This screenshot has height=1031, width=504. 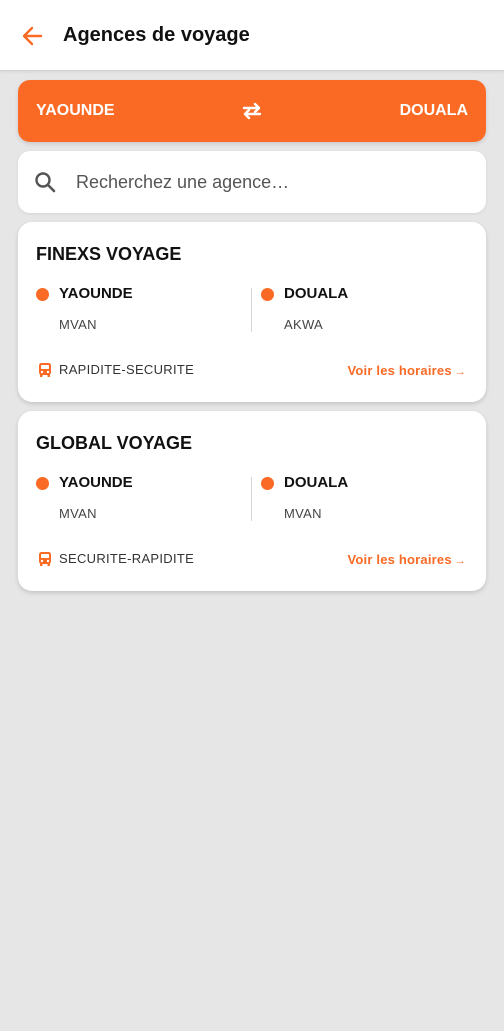 I want to click on app-bar: Agences de voyage, so click(x=252, y=35).